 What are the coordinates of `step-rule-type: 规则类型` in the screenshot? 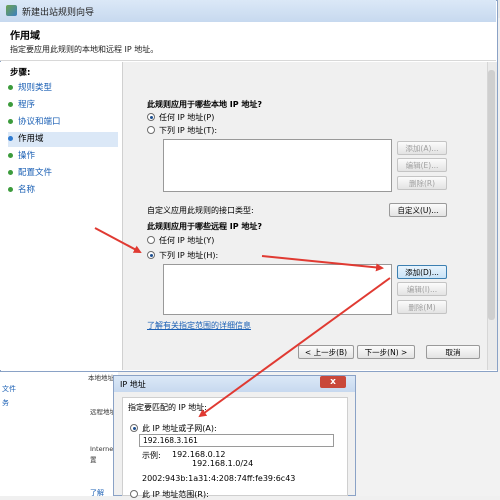 It's located at (63, 88).